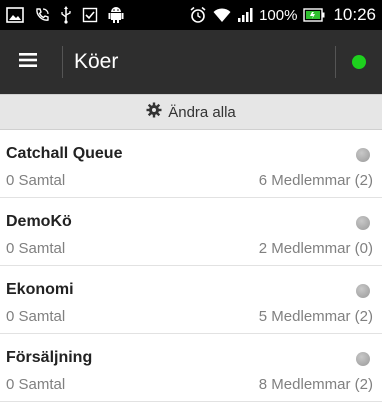 This screenshot has height=405, width=382. What do you see at coordinates (315, 316) in the screenshot?
I see `queue-members: 5 Medlemmar (2)` at bounding box center [315, 316].